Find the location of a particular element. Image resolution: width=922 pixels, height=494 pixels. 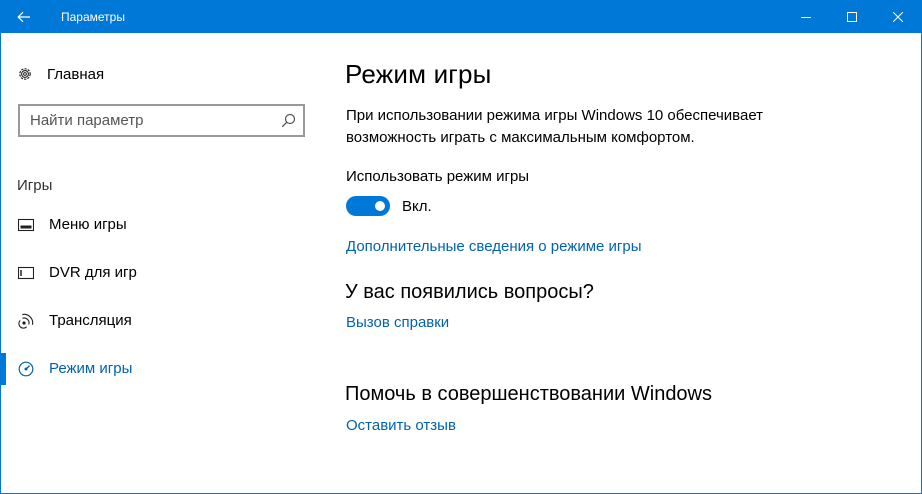

toggle-knob is located at coordinates (380, 206).